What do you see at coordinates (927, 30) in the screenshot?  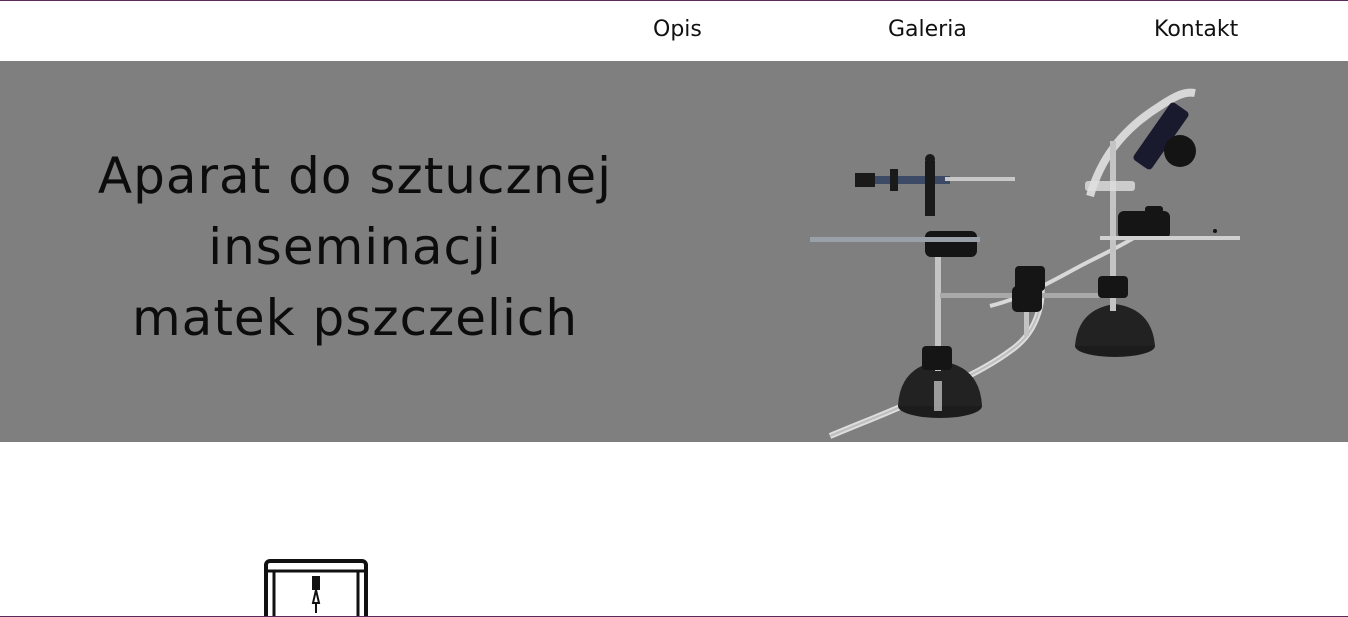 I see `nav-link-galeria: Galeria` at bounding box center [927, 30].